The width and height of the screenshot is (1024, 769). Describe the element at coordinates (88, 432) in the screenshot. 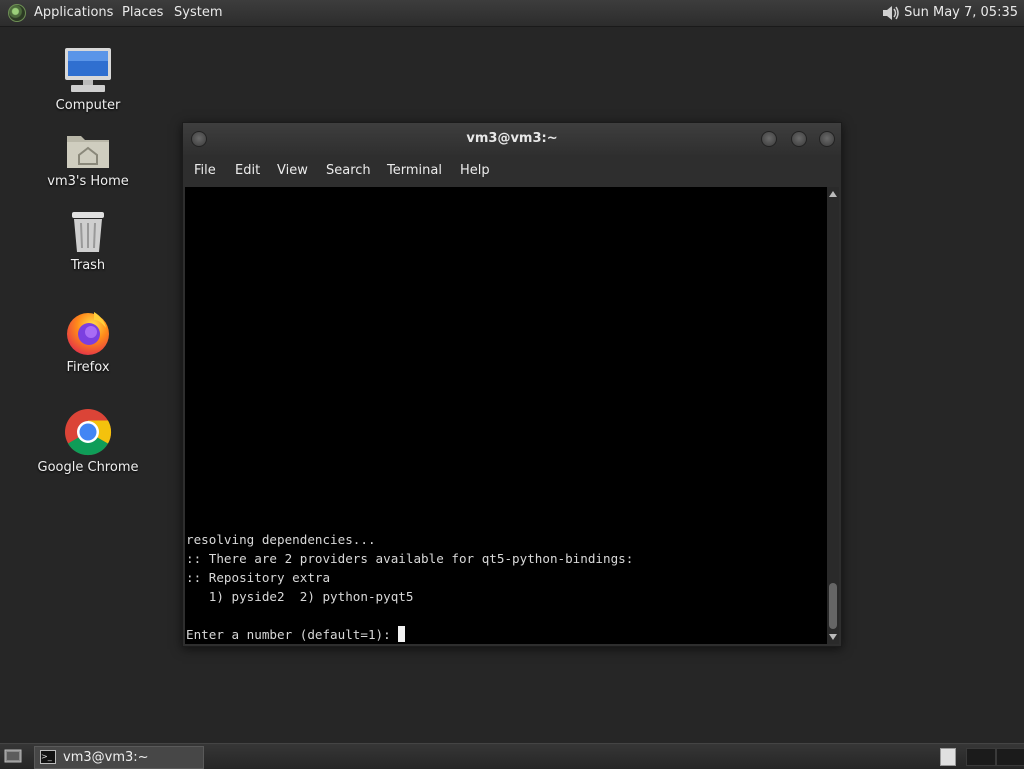

I see `chrome-icon` at that location.